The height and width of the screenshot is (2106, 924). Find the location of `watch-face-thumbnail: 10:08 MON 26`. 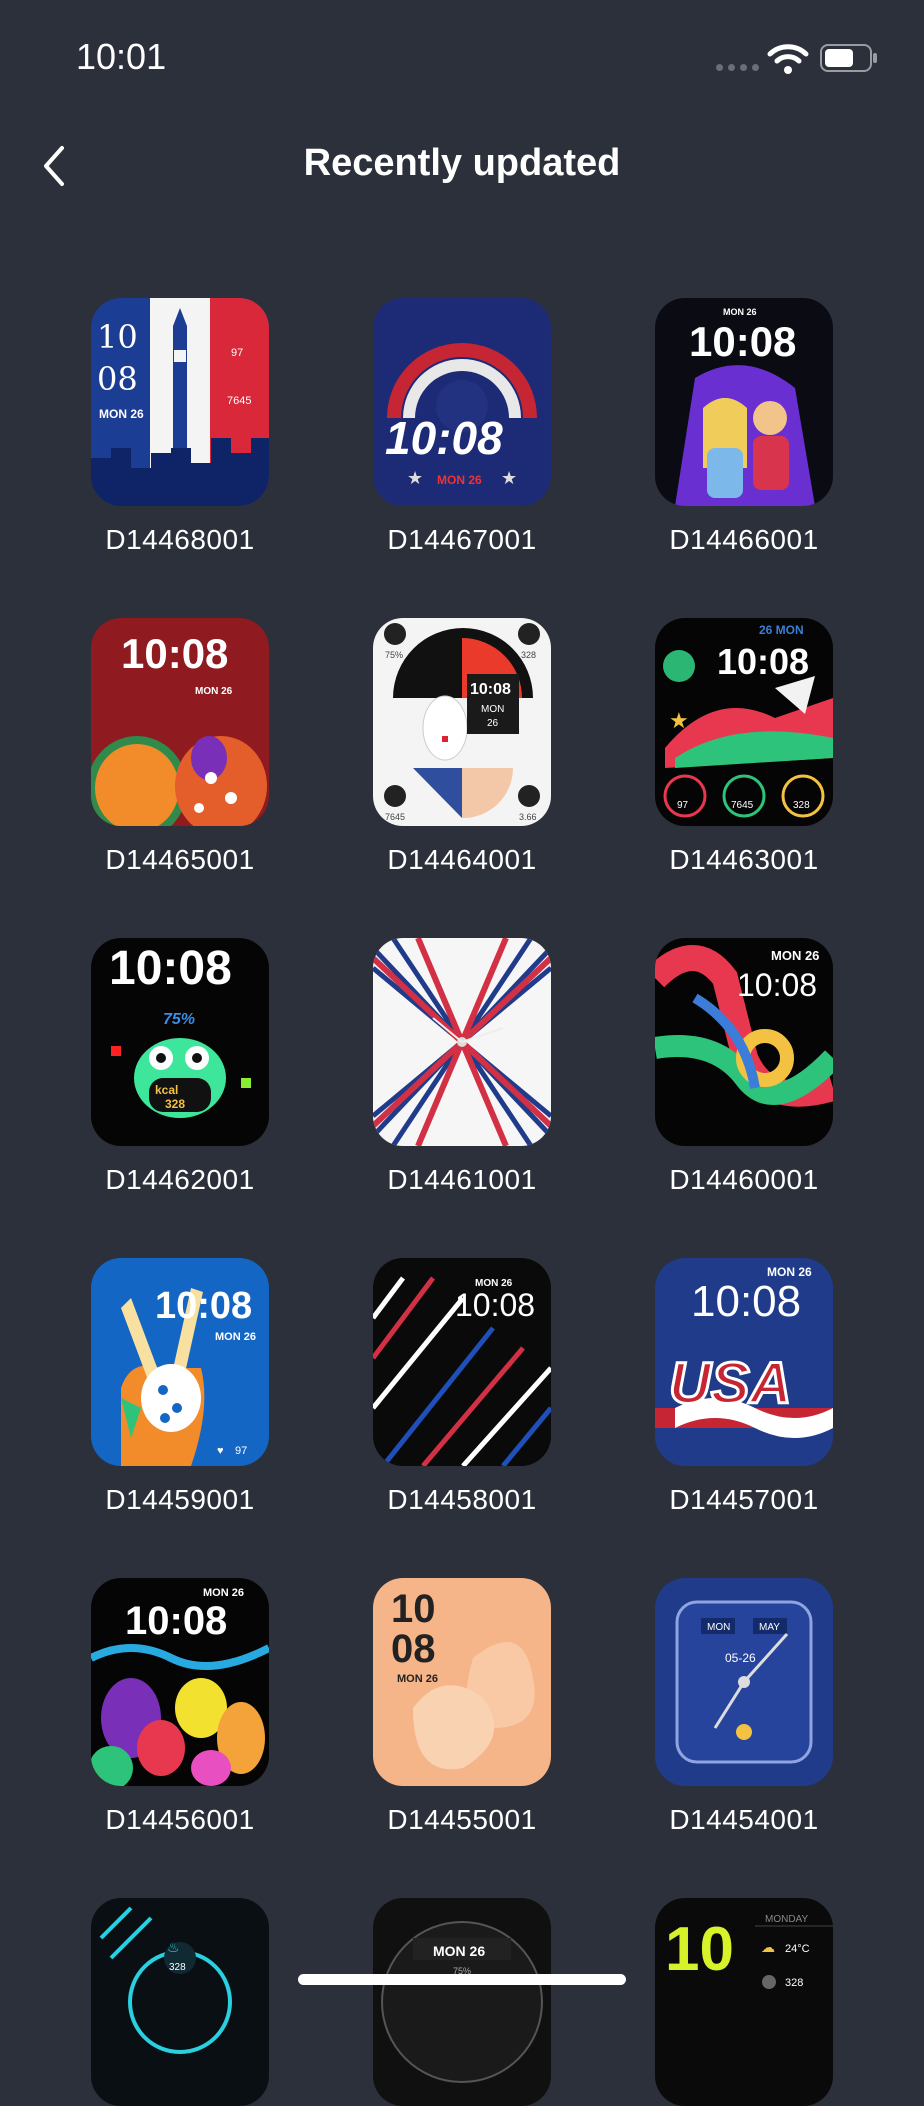

watch-face-thumbnail: 10:08 MON 26 is located at coordinates (180, 722).